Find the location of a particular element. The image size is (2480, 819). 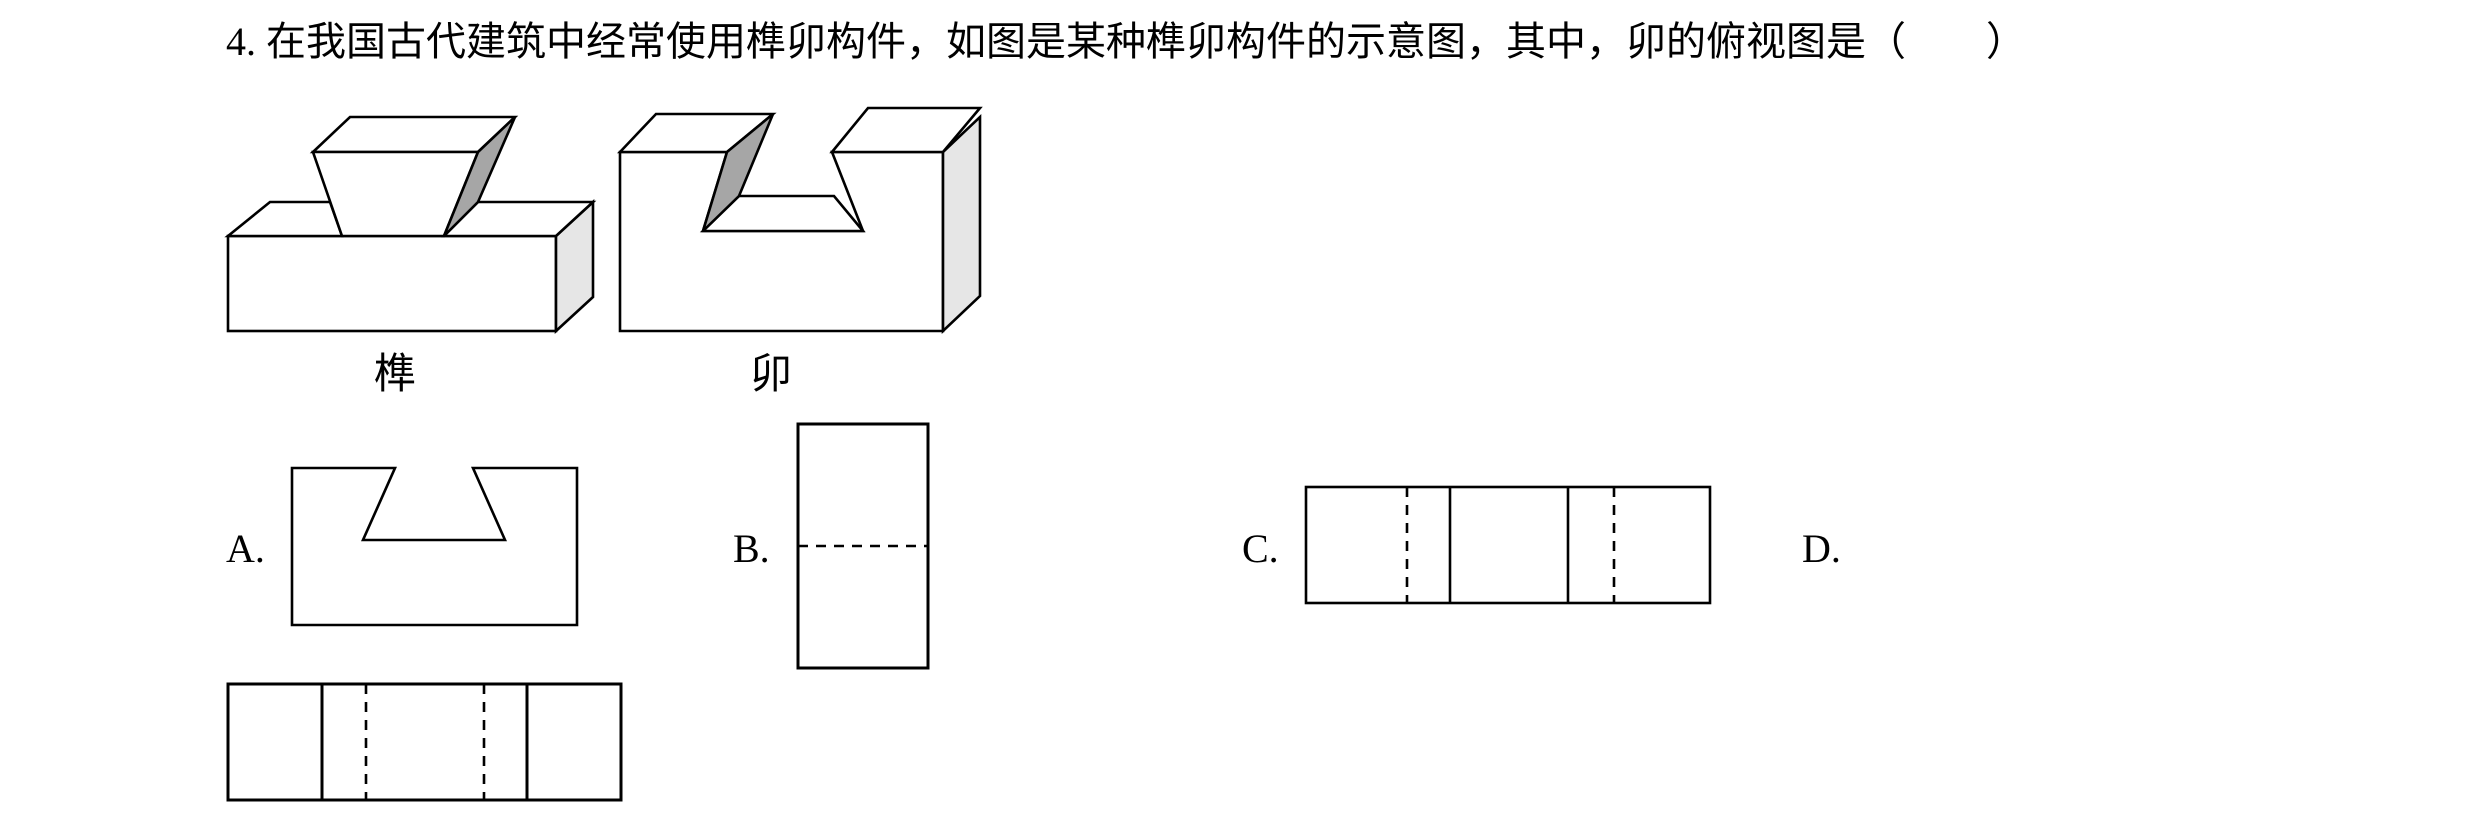

mortise-caption: 卯 is located at coordinates (771, 375).